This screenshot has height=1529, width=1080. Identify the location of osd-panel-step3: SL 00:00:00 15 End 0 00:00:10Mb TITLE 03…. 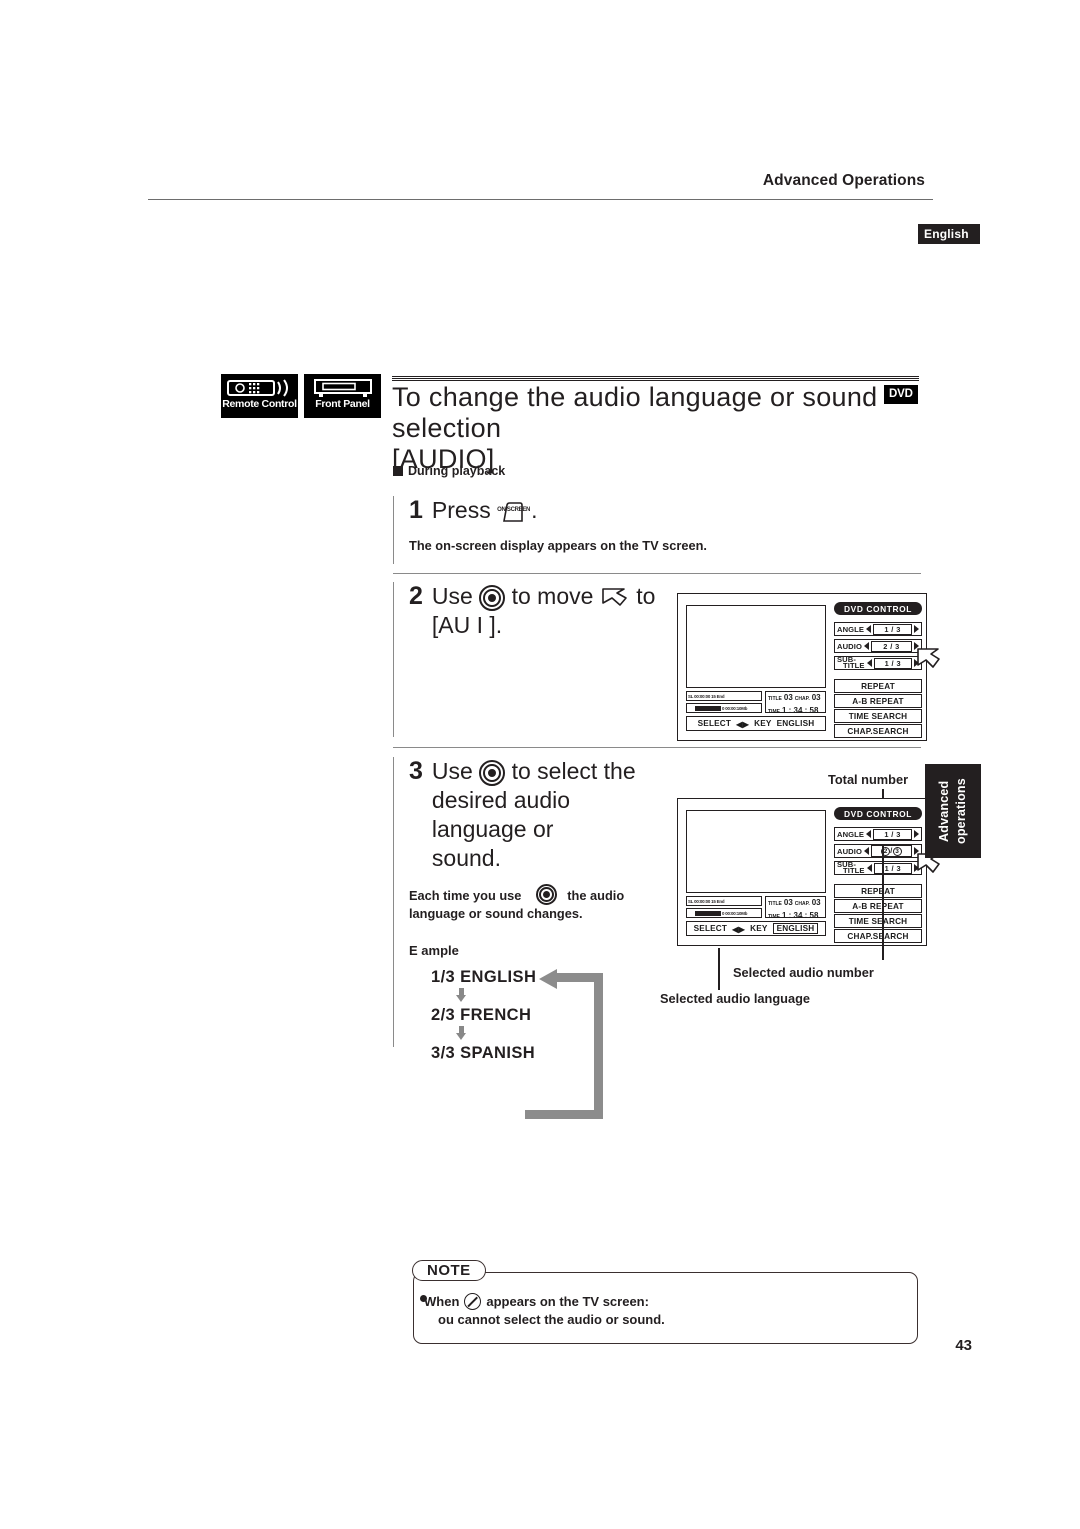
(808, 872).